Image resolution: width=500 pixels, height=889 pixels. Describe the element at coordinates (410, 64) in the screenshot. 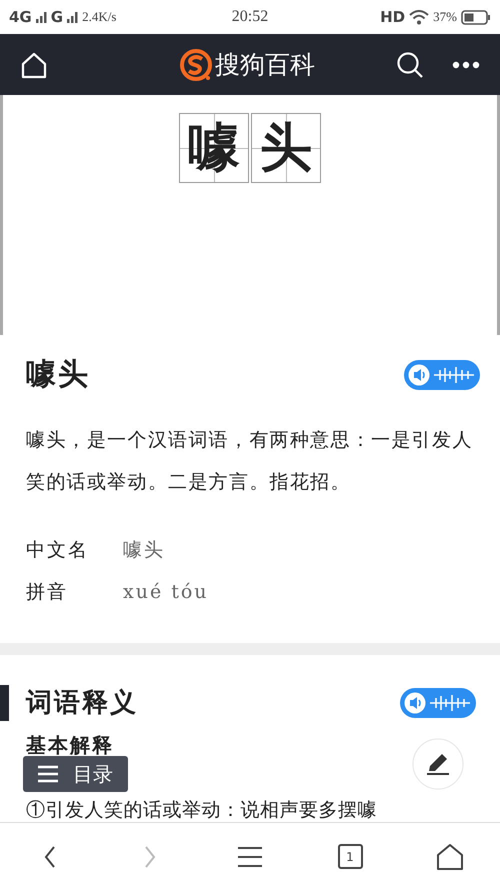

I see `search-icon` at that location.